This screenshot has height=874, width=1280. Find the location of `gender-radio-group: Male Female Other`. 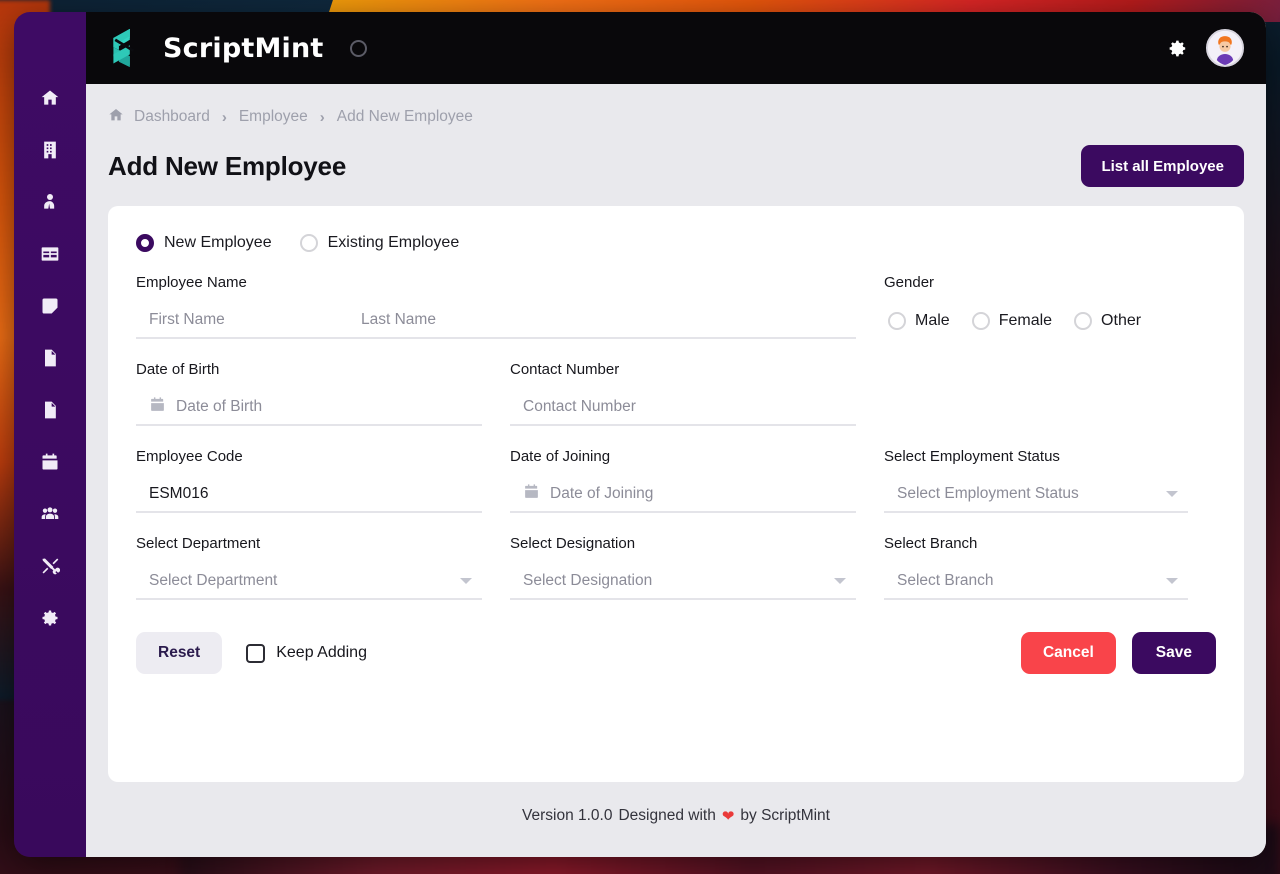

gender-radio-group: Male Female Other is located at coordinates (1036, 321).